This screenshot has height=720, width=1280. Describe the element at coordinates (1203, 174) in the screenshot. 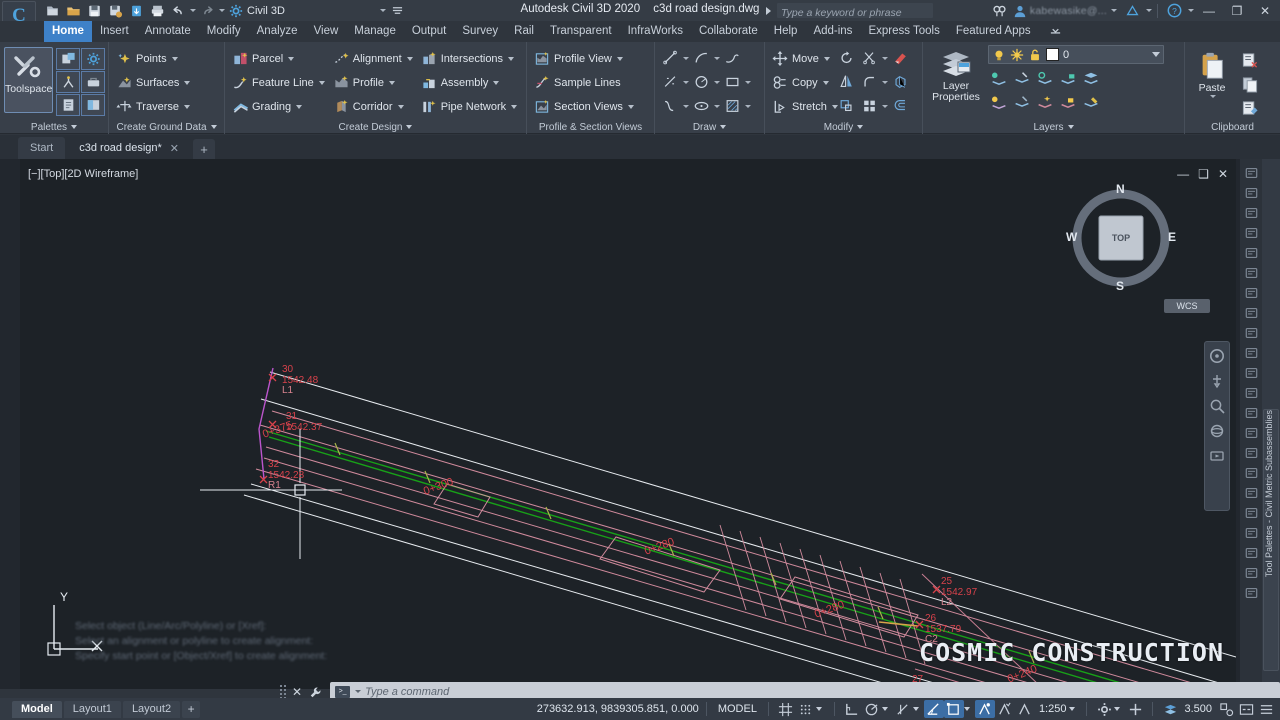

I see `viewport-restore: ❑` at that location.